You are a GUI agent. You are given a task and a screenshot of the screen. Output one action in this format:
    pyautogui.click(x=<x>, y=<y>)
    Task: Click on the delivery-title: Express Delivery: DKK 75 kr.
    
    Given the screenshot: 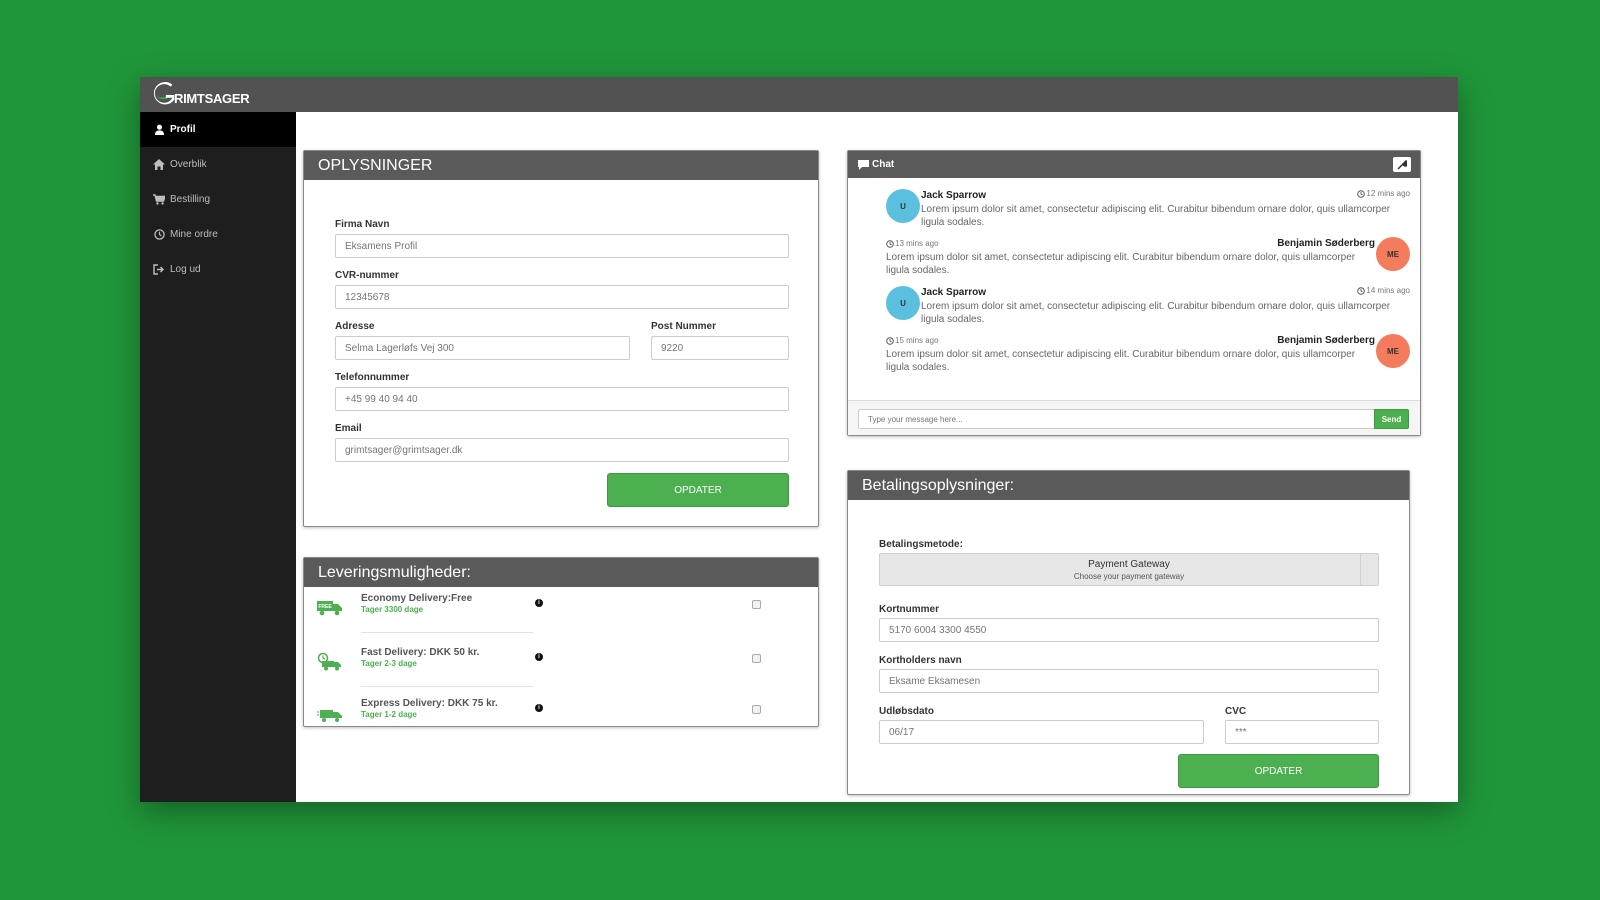 What is the action you would take?
    pyautogui.click(x=429, y=703)
    